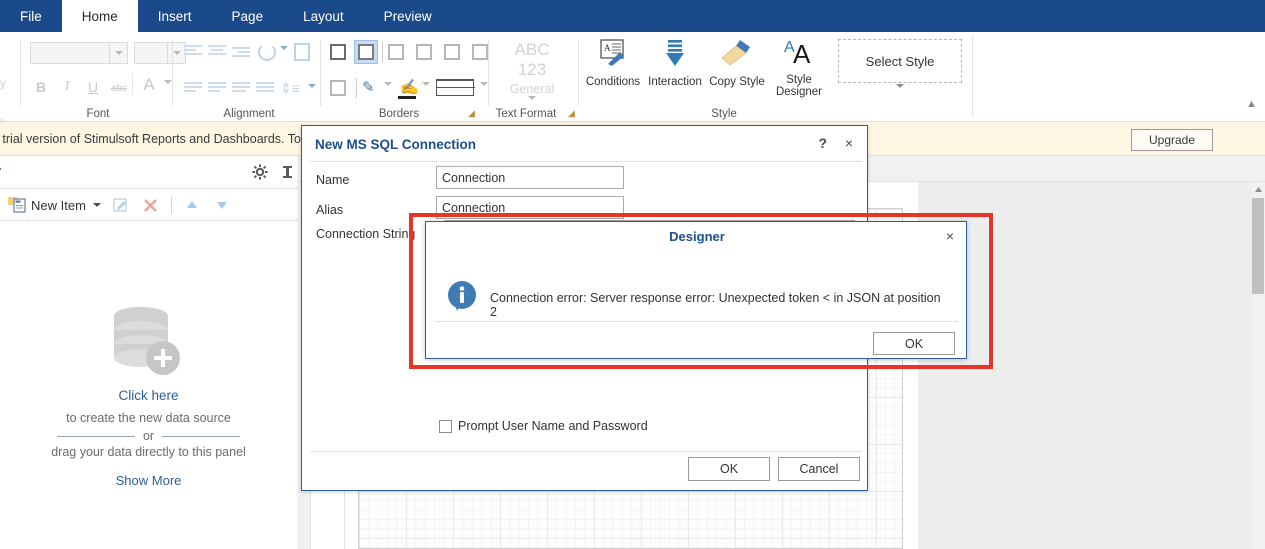 The height and width of the screenshot is (549, 1265). I want to click on align-left-icon, so click(193, 52).